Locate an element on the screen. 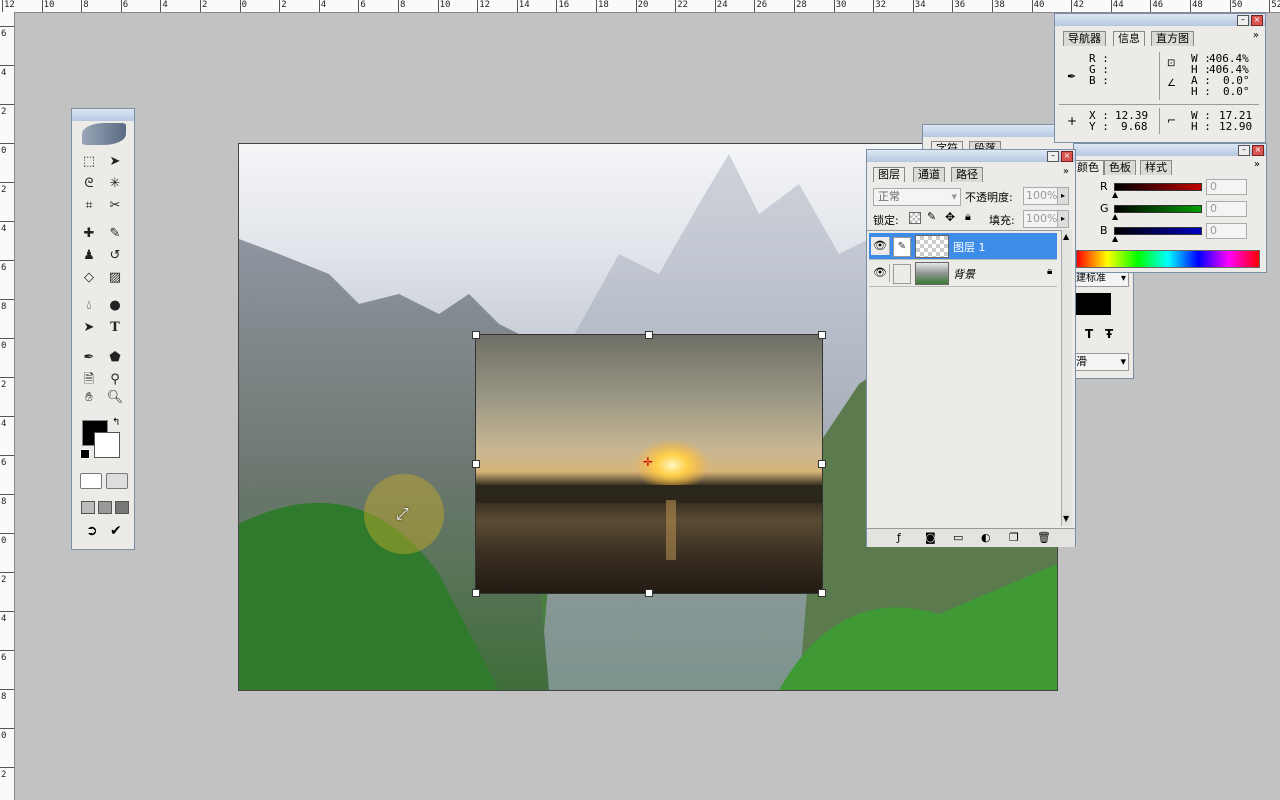 Image resolution: width=1280 pixels, height=800 pixels. slice-icon: ✂ is located at coordinates (115, 206).